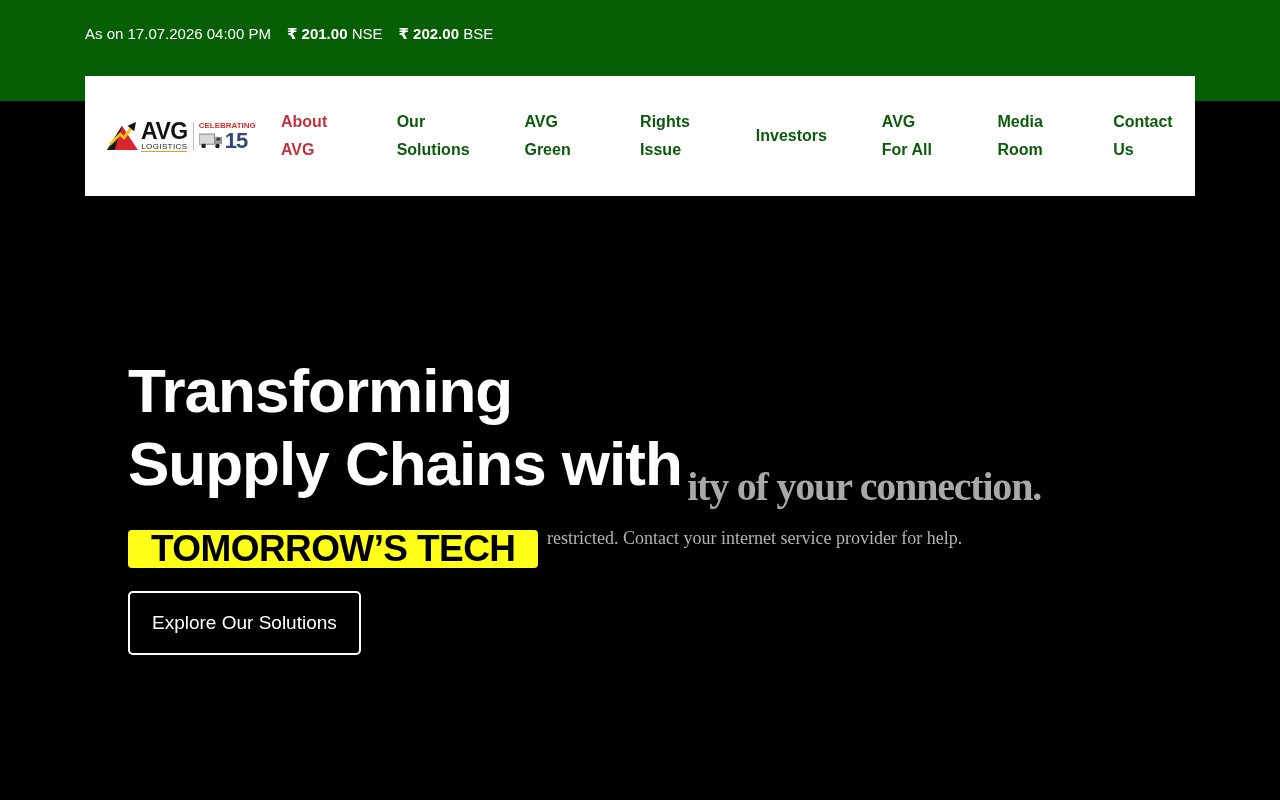  Describe the element at coordinates (1028, 136) in the screenshot. I see `nav-link: Media Room` at that location.